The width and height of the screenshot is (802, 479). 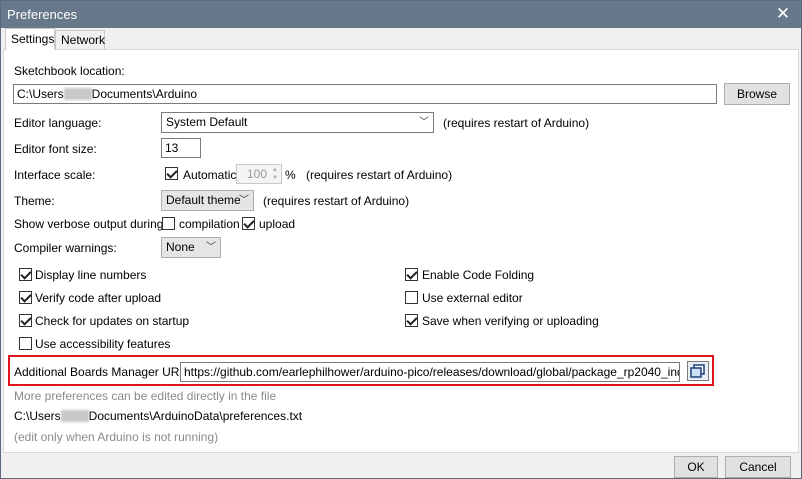 I want to click on compiler-warnings-label: Compiler warnings:, so click(x=65, y=248).